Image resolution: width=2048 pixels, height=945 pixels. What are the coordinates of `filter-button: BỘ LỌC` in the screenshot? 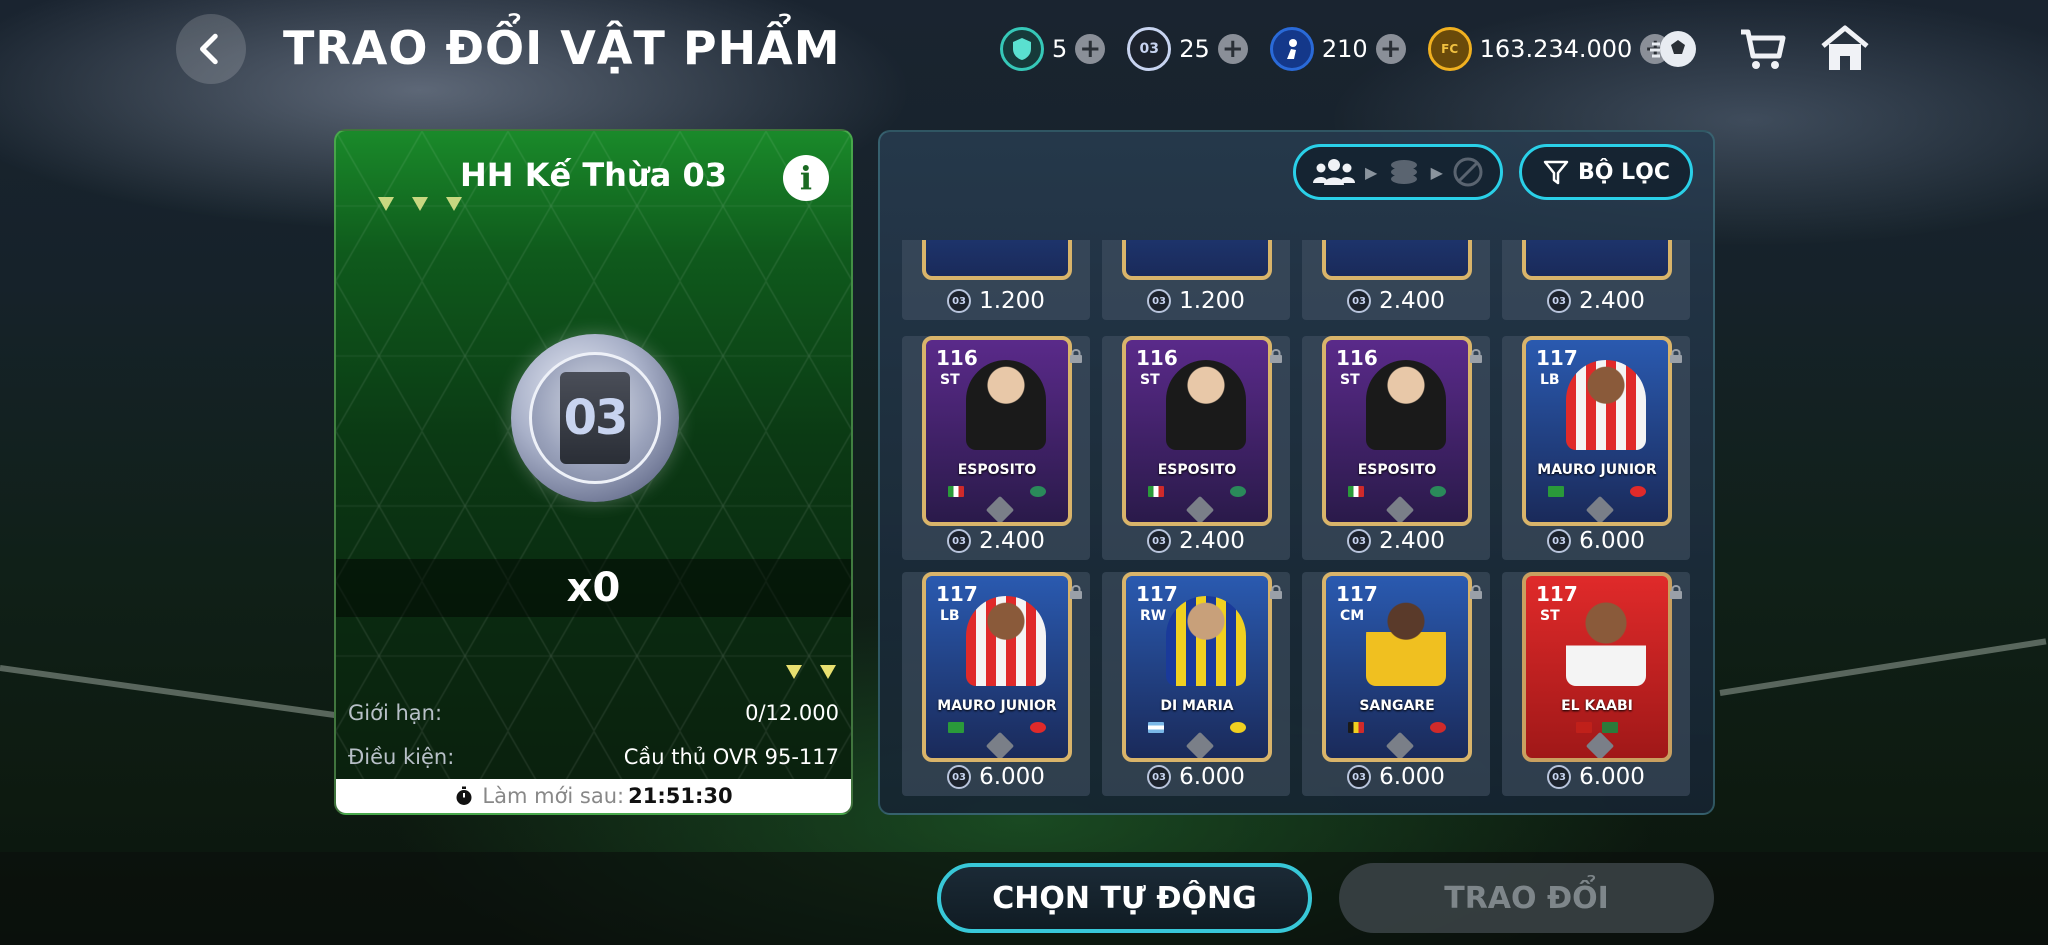 It's located at (1606, 172).